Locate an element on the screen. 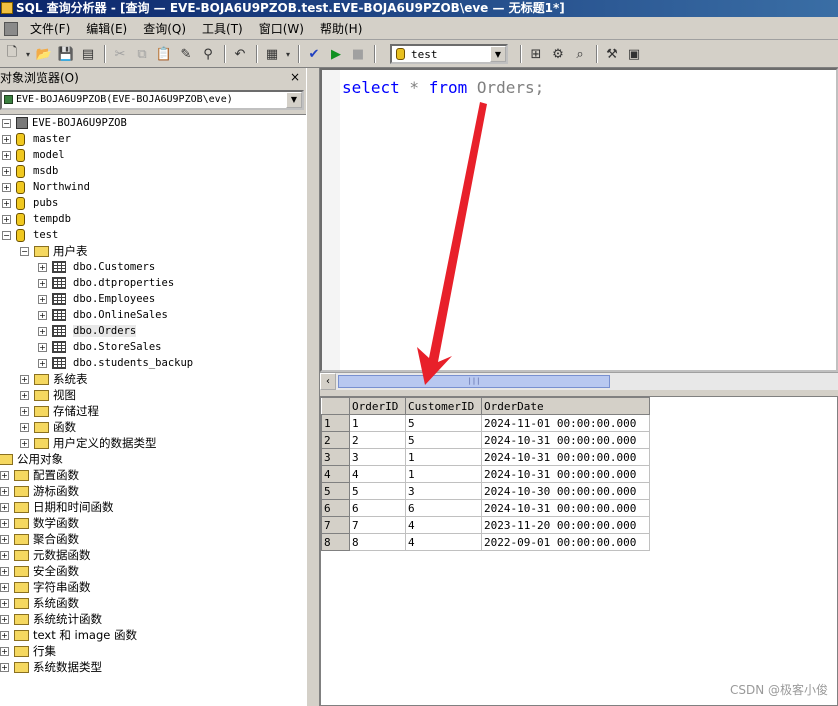  cell-customerid: 4 is located at coordinates (443, 525).